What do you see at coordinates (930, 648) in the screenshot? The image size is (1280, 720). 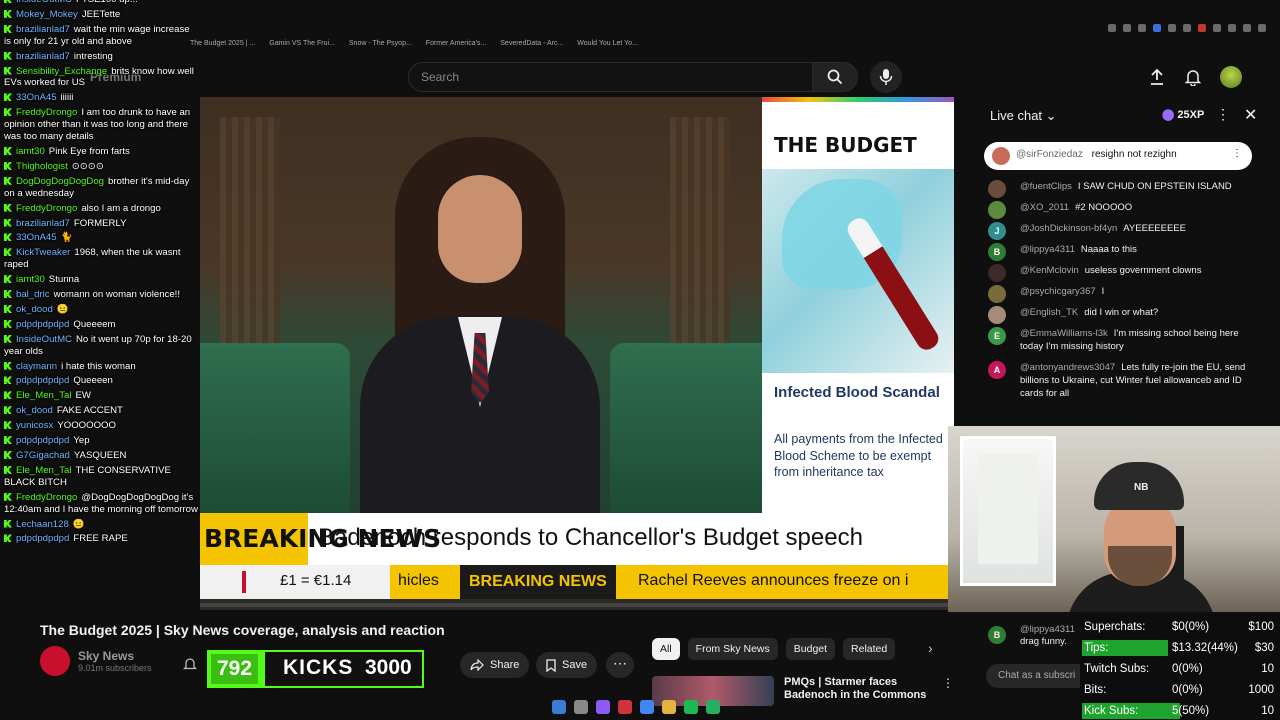 I see `chevron-right-icon: ›` at bounding box center [930, 648].